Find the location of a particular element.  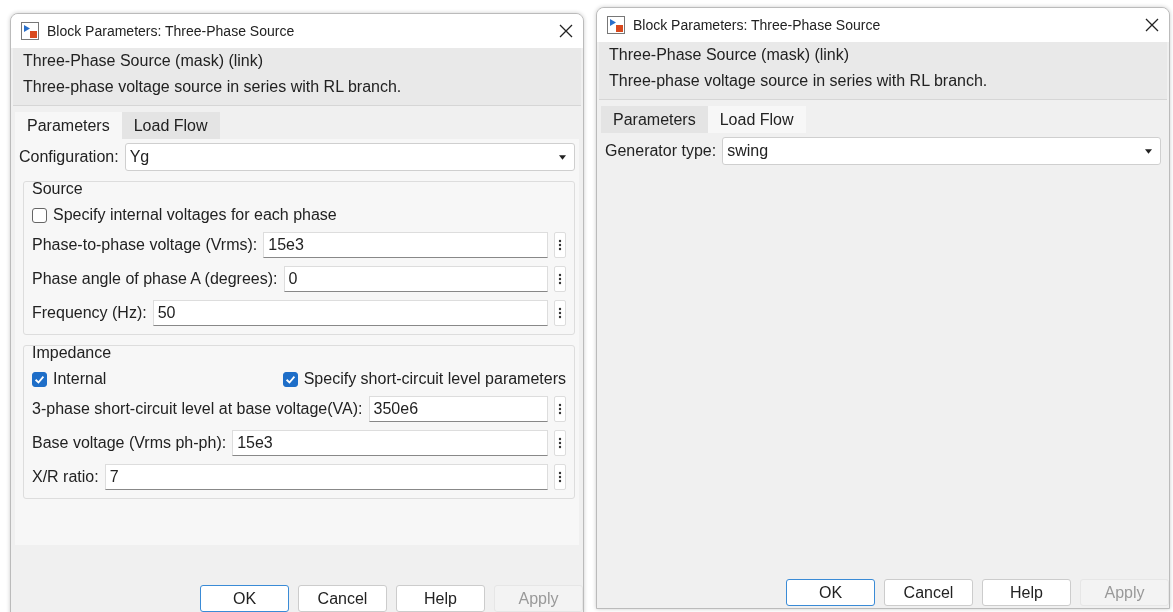

input-field: 350e6 is located at coordinates (458, 409).